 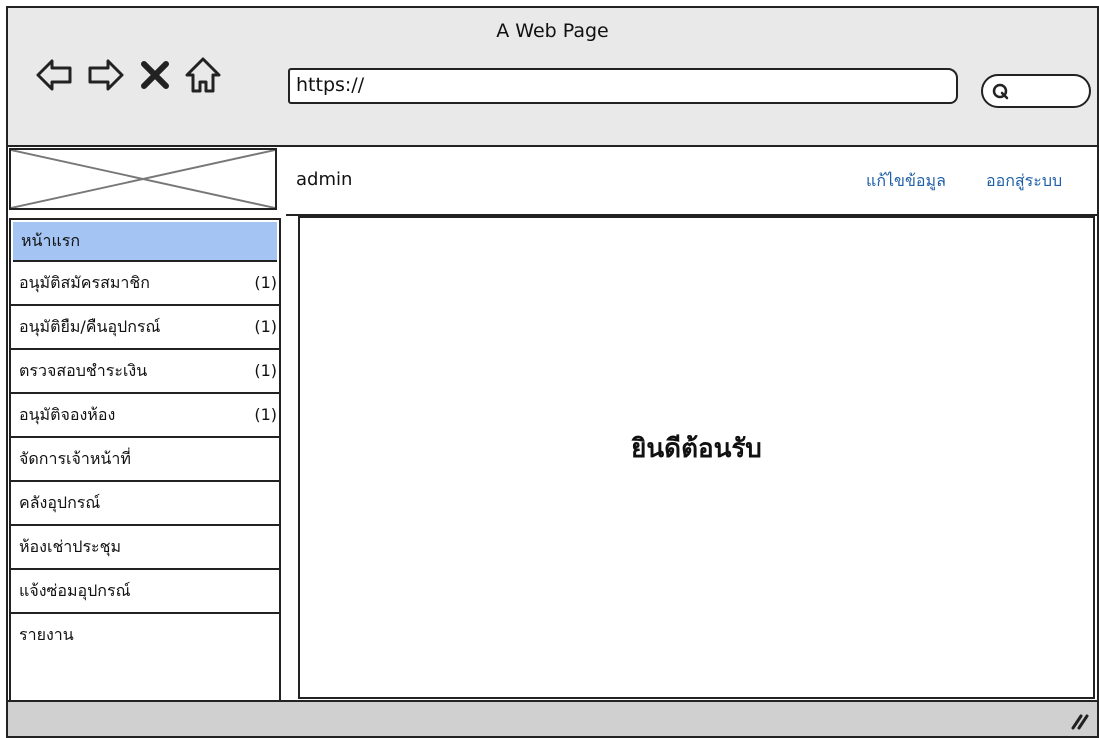 I want to click on back-arrow-icon, so click(x=55, y=75).